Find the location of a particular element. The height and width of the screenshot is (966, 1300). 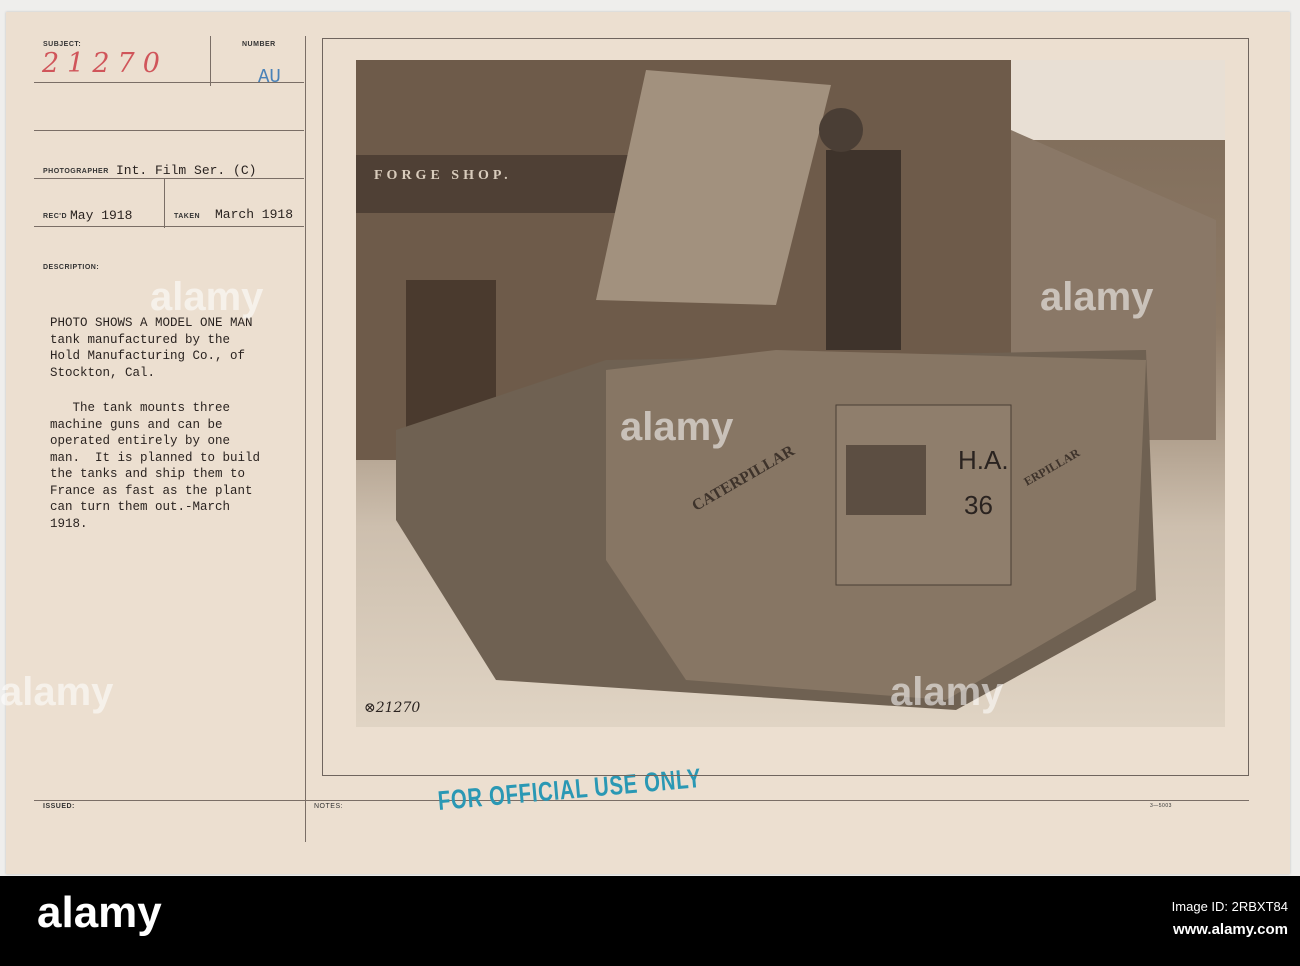

issued-label: ISSUED: is located at coordinates (59, 806).